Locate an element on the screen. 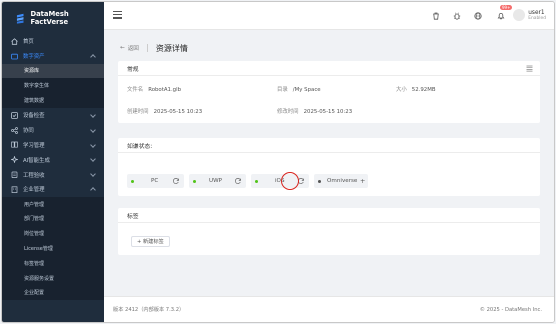 The width and height of the screenshot is (556, 324). clipboard-icon is located at coordinates (14, 175).